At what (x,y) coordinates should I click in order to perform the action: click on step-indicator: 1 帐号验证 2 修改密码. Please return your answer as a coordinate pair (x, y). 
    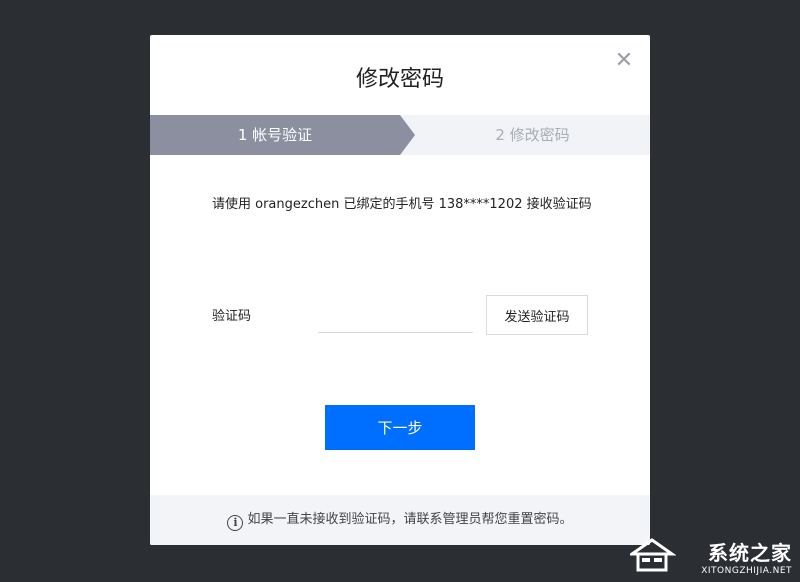
    Looking at the image, I should click on (400, 135).